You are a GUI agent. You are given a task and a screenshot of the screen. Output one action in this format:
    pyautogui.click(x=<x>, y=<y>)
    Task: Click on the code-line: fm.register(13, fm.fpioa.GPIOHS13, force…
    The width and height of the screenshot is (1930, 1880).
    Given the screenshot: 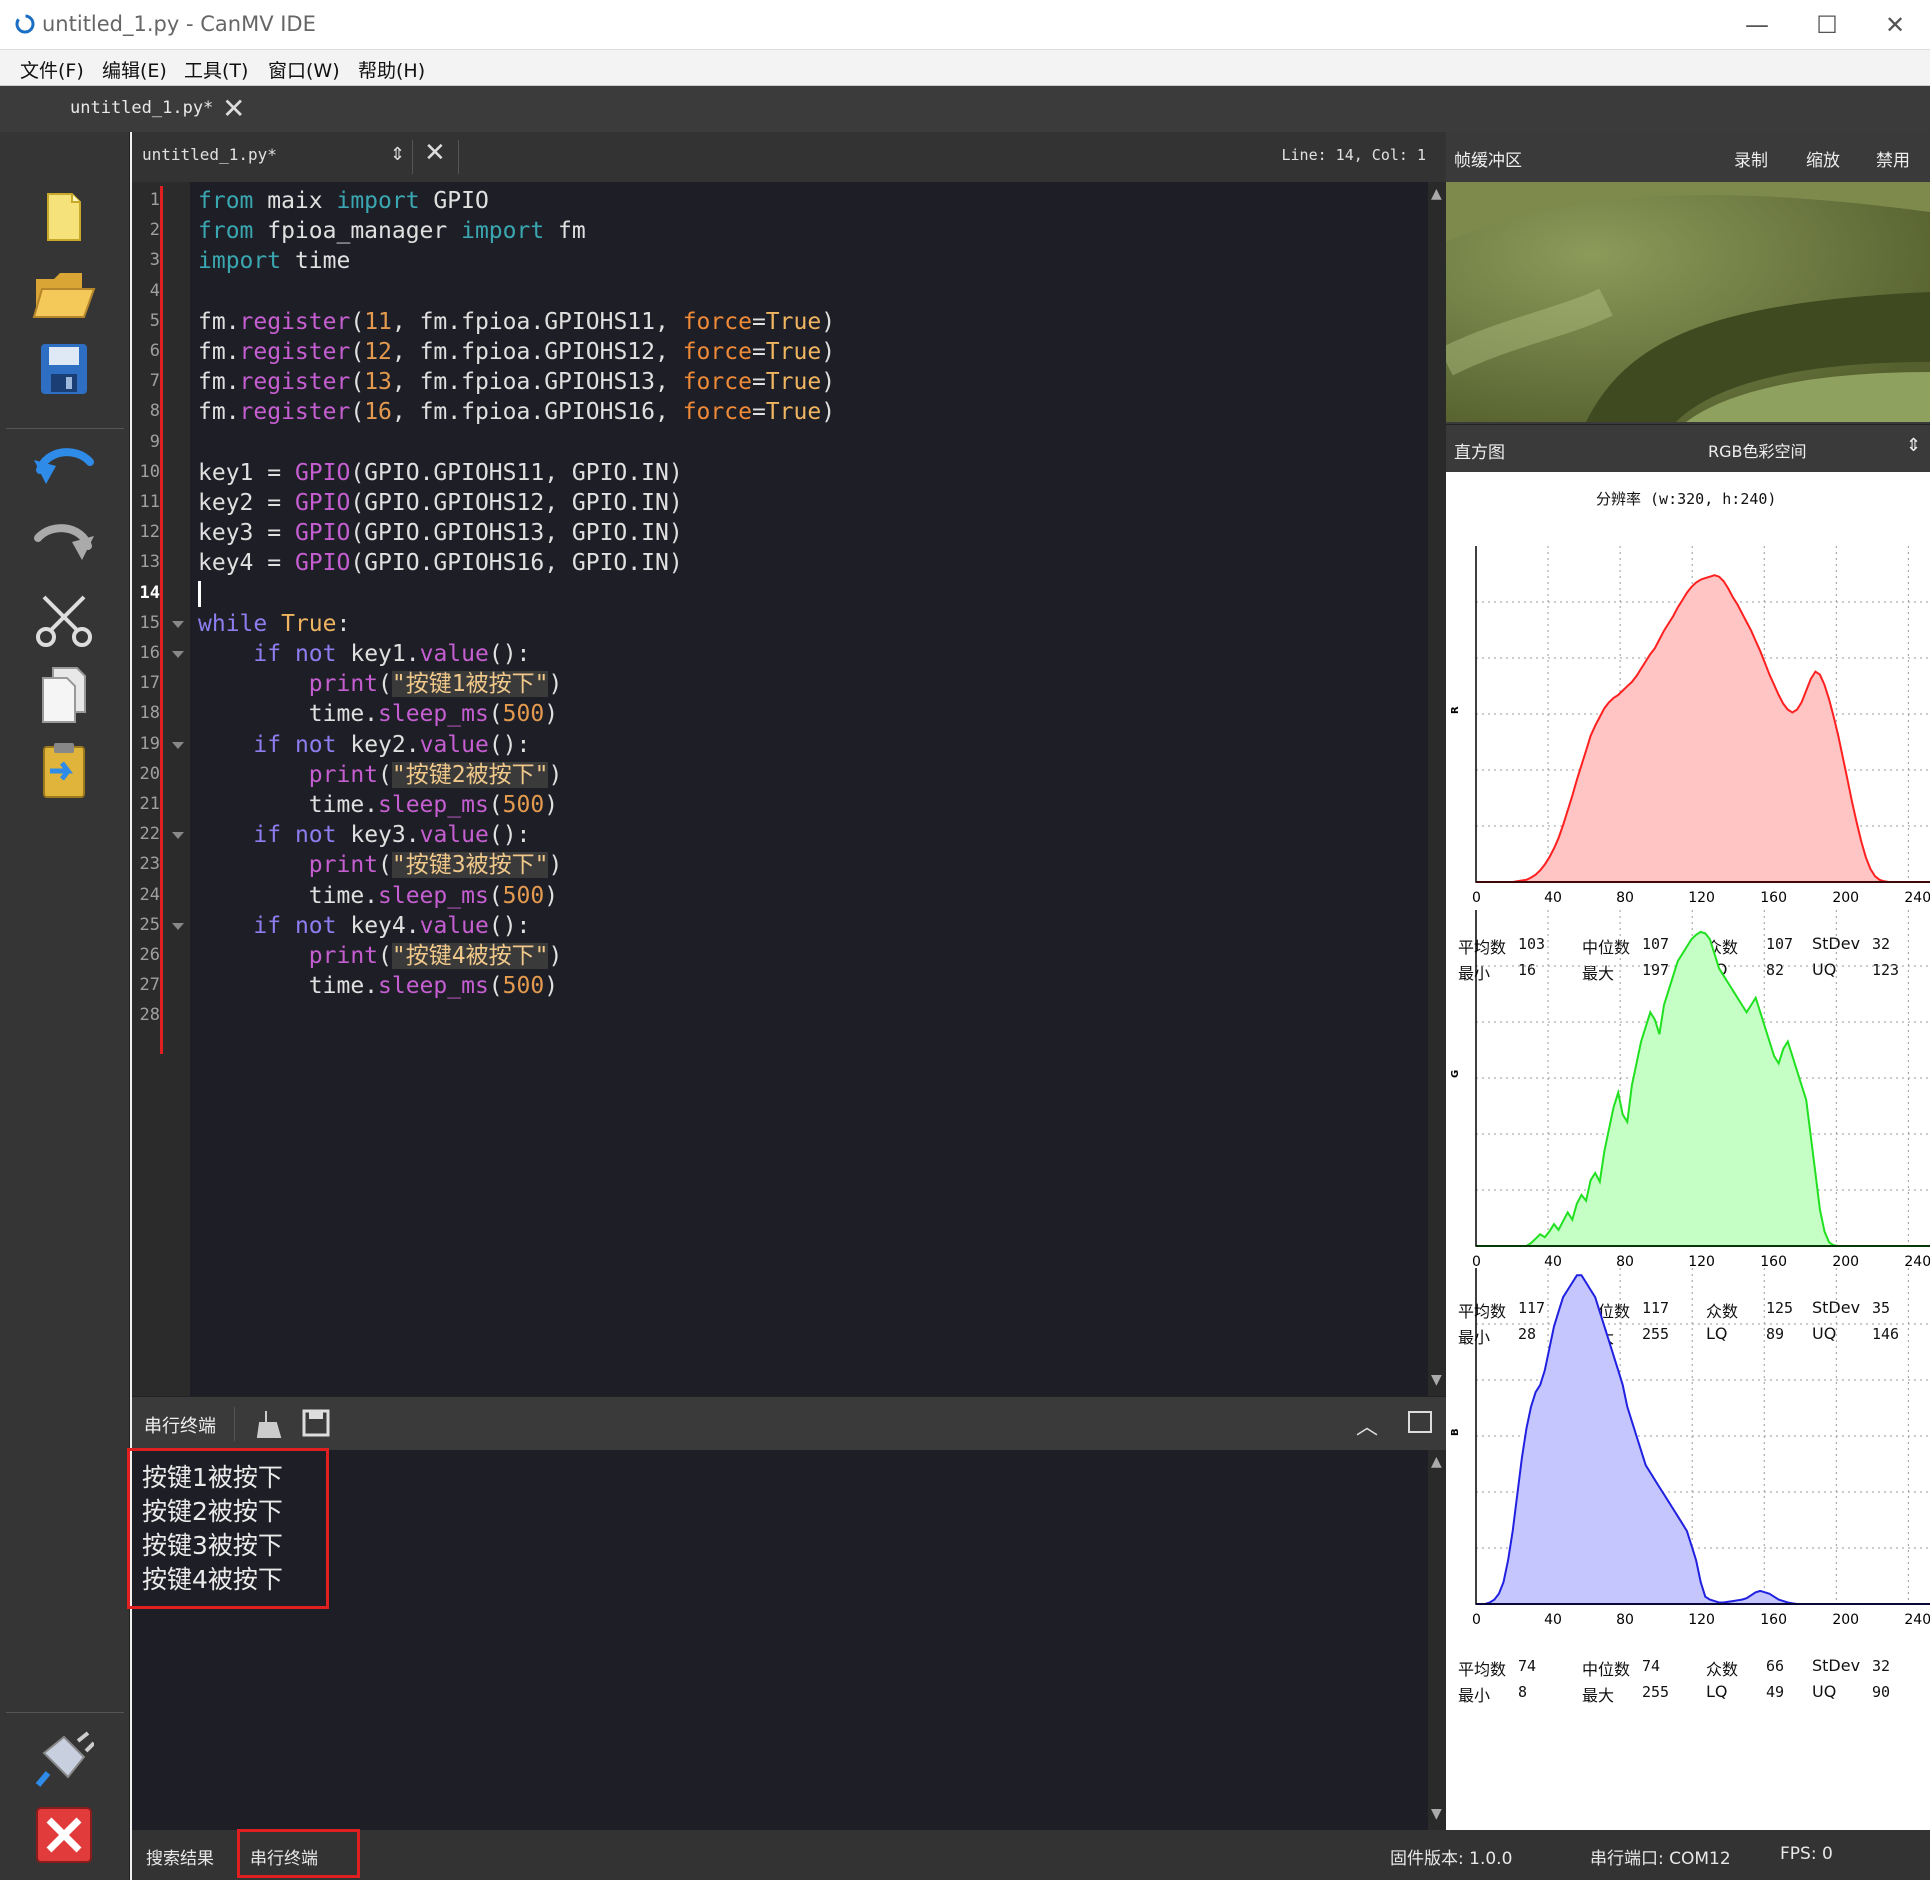 What is the action you would take?
    pyautogui.click(x=516, y=382)
    